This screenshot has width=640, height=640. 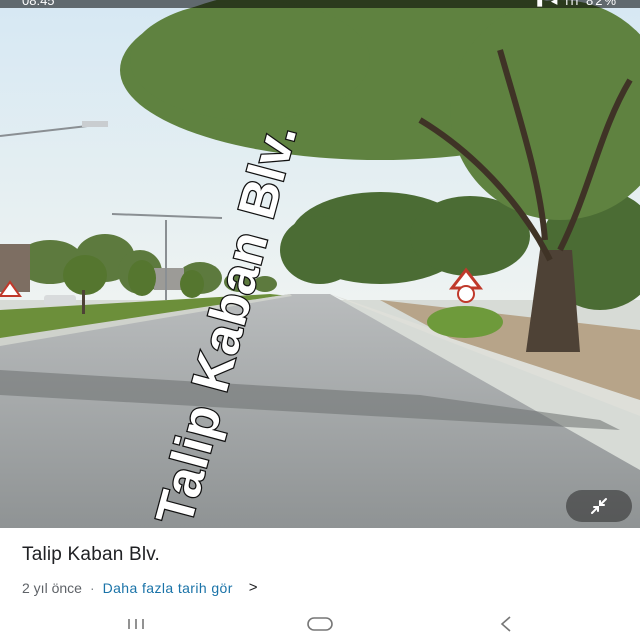 I want to click on system-nav-bar, so click(x=320, y=623).